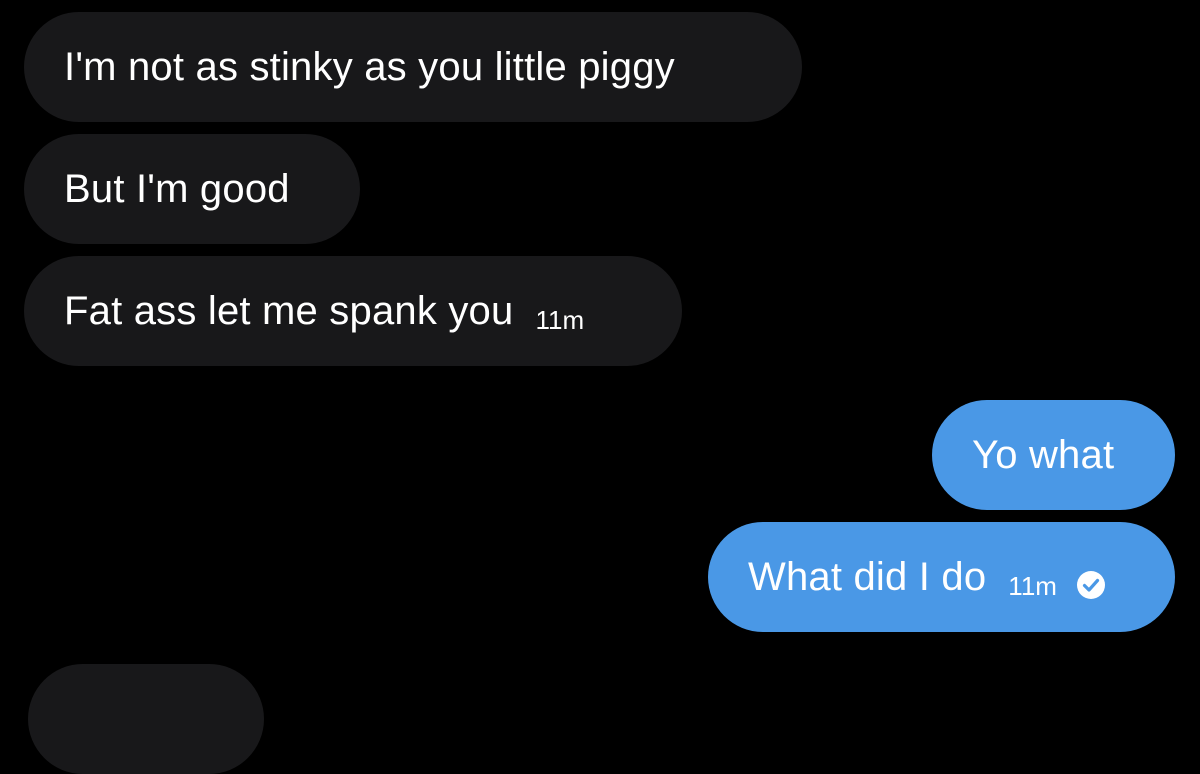 The height and width of the screenshot is (774, 1200). I want to click on message-bubble-outgoing: What did I do 11m, so click(941, 577).